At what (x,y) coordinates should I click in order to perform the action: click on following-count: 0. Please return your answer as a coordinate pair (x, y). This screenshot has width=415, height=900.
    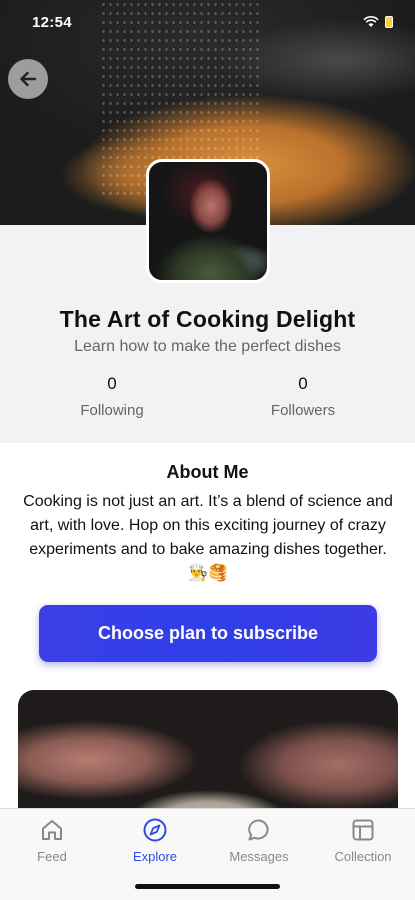
    Looking at the image, I should click on (112, 383).